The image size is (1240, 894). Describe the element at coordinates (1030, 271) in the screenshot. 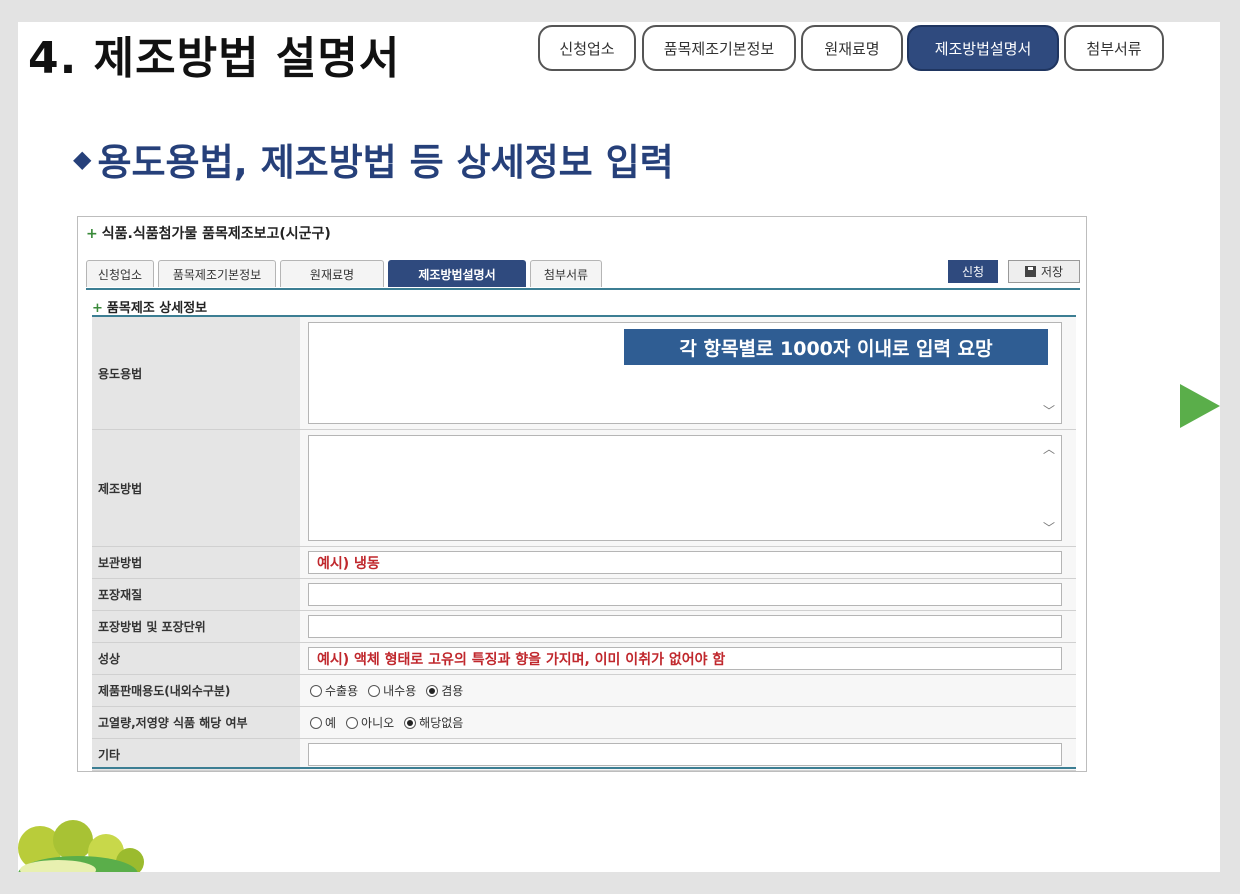

I see `floppy-disk-icon` at that location.